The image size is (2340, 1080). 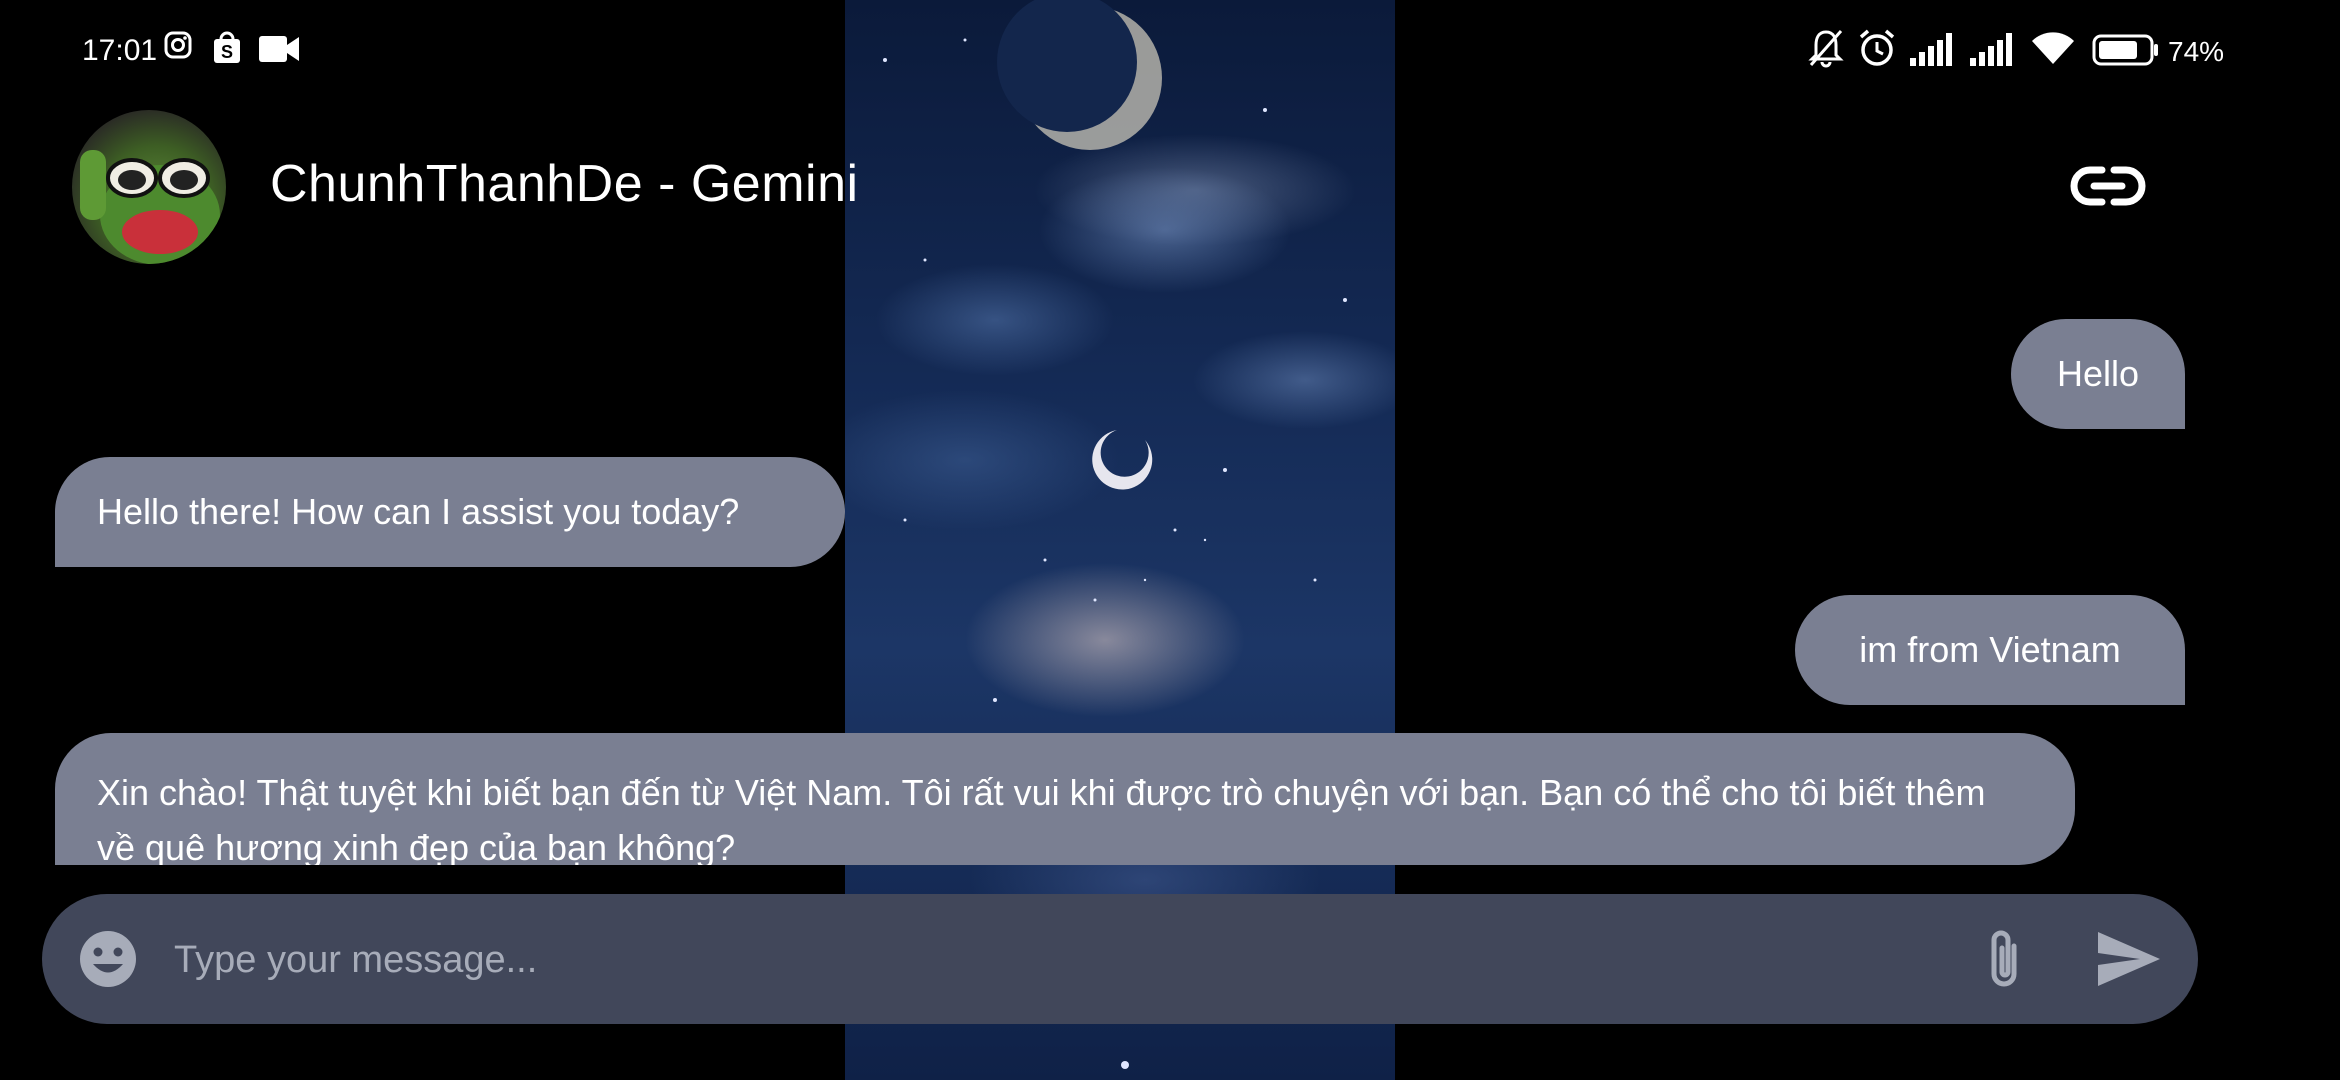 I want to click on status-time: 17:01, so click(x=120, y=50).